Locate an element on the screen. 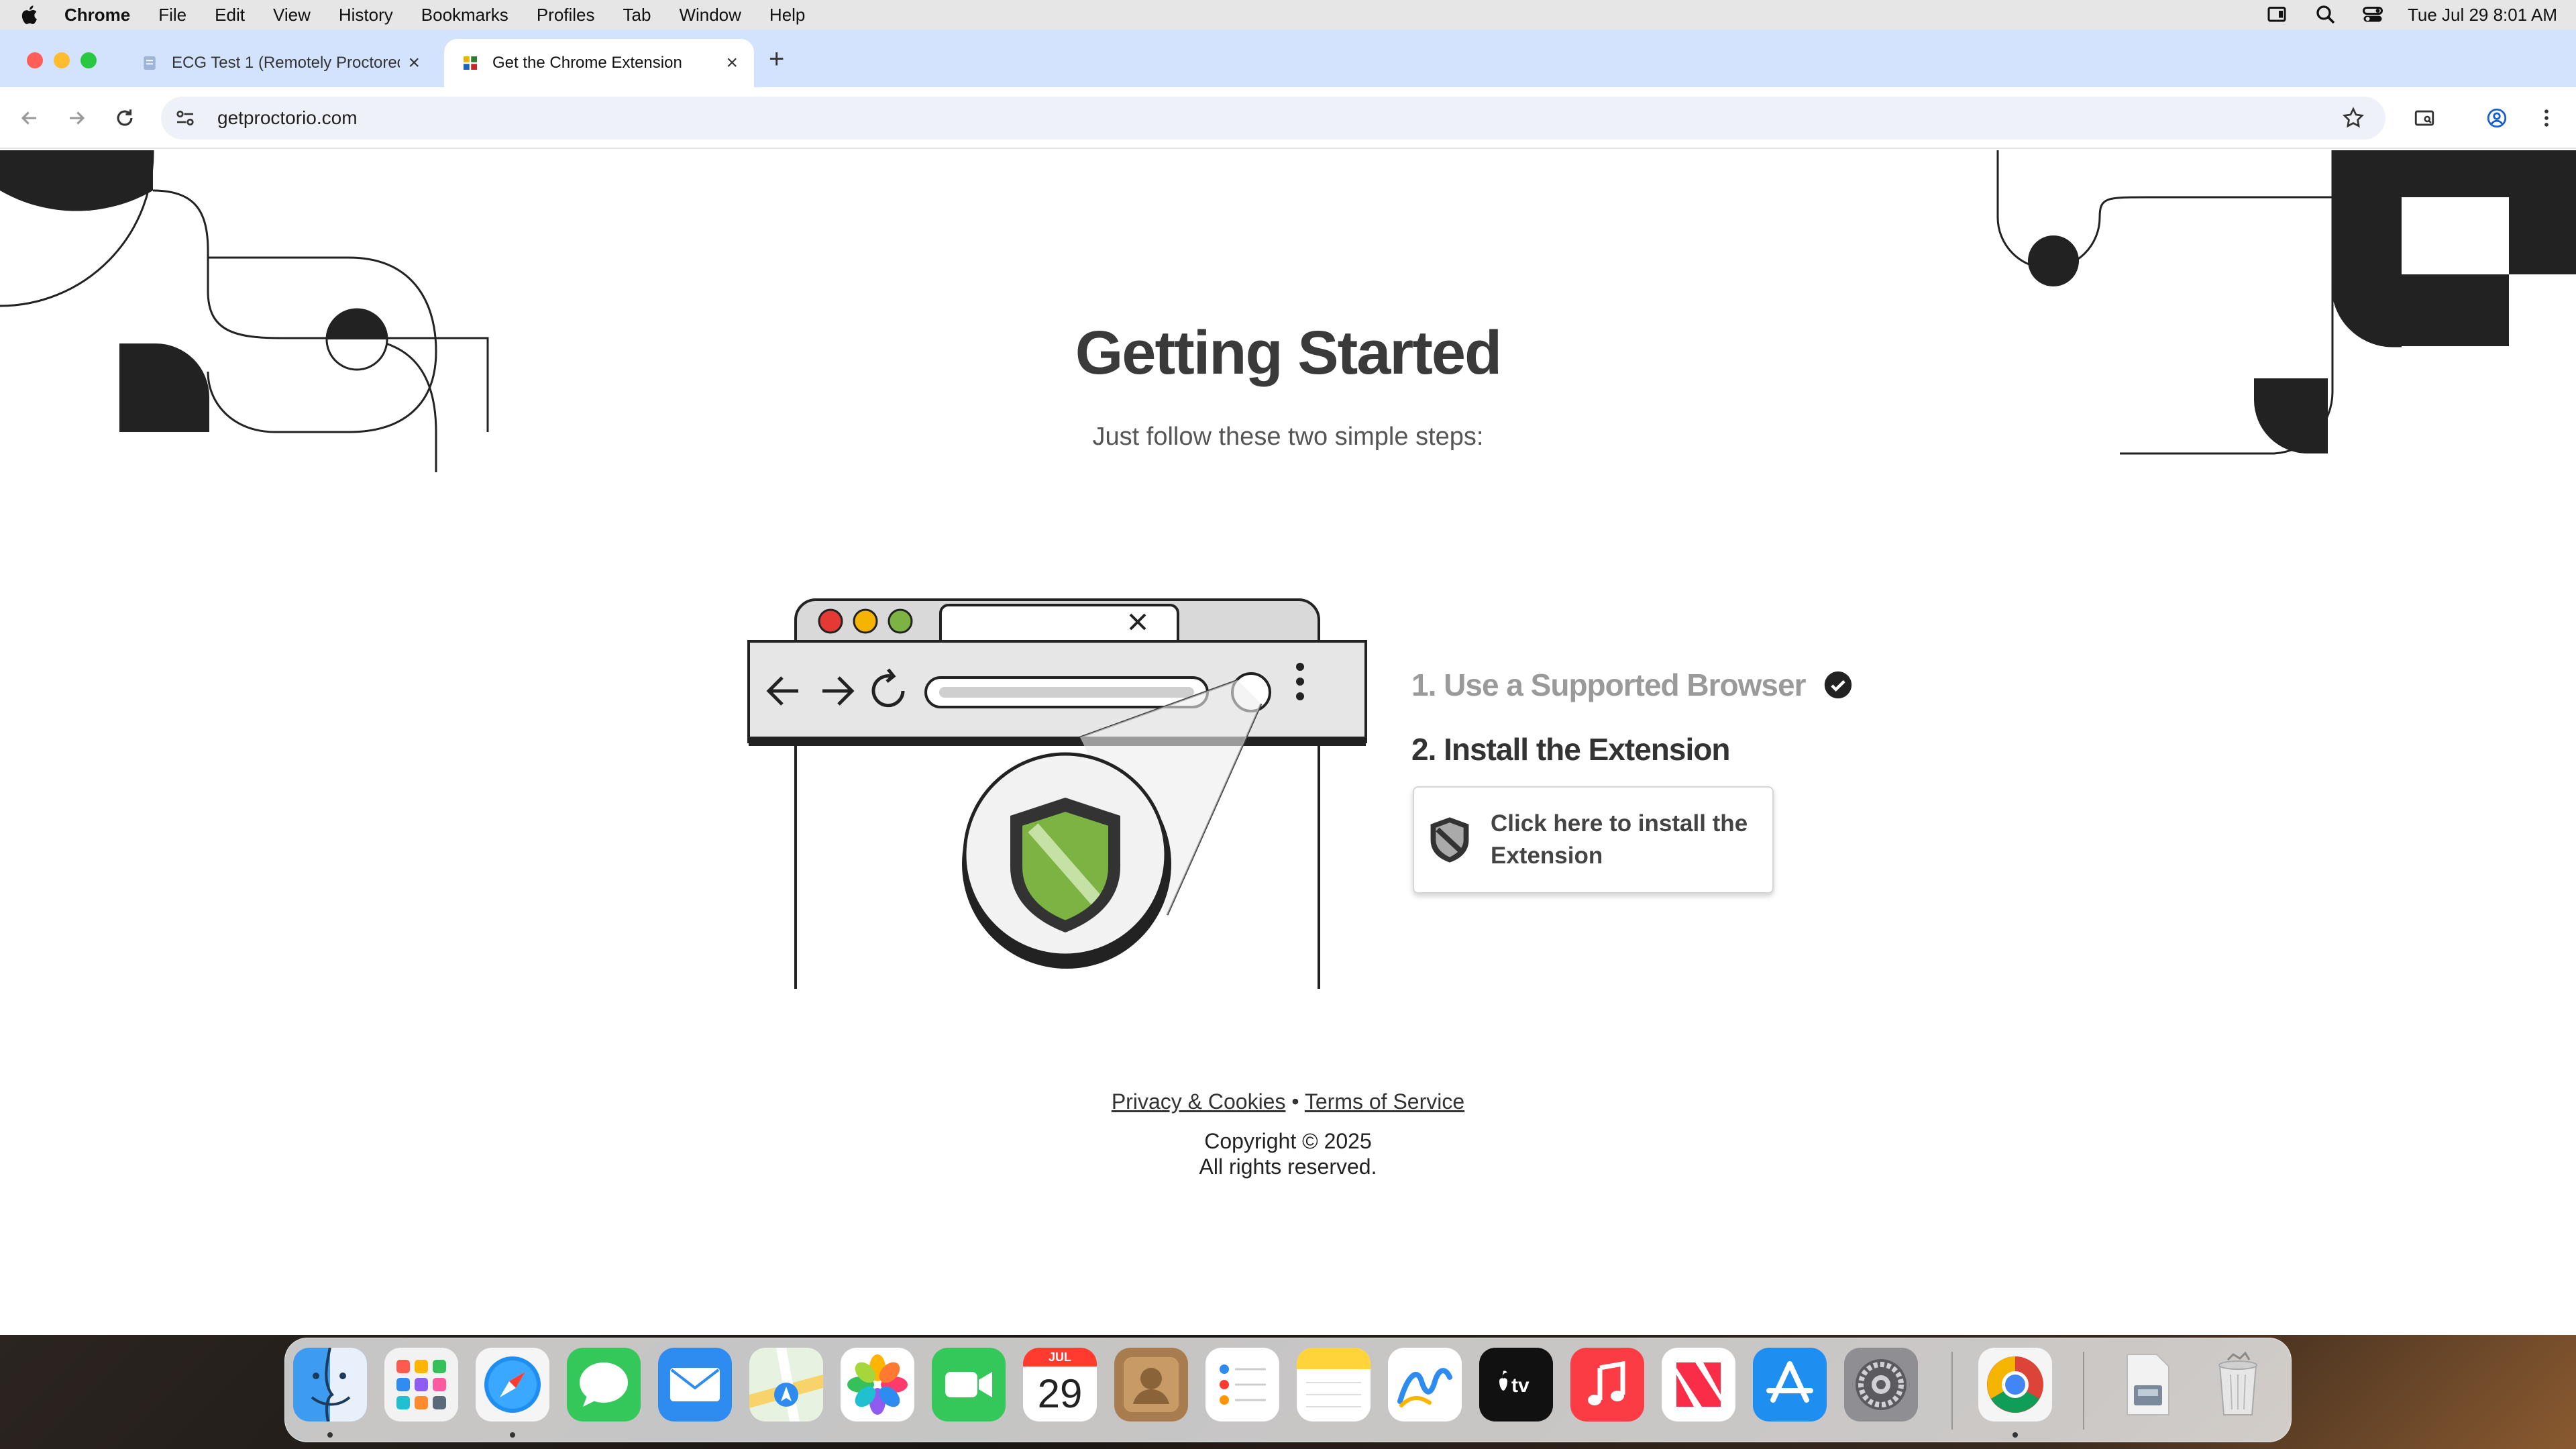  menu-file: File is located at coordinates (172, 15).